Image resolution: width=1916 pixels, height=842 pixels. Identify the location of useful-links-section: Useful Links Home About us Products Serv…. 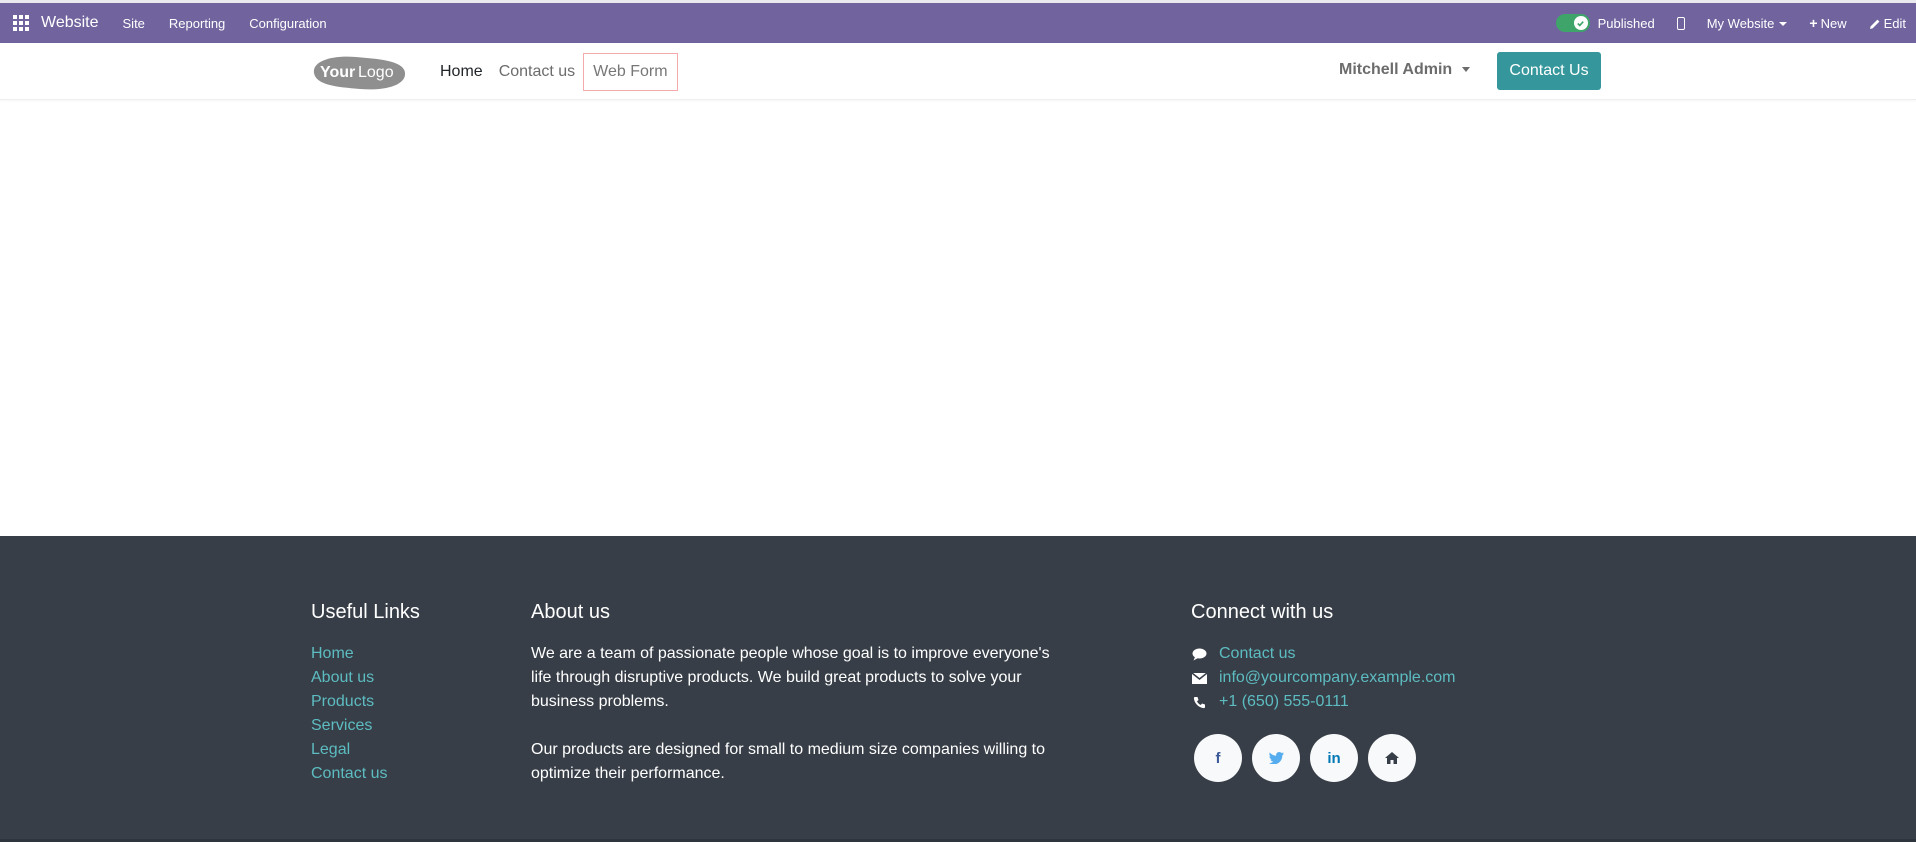
(365, 693).